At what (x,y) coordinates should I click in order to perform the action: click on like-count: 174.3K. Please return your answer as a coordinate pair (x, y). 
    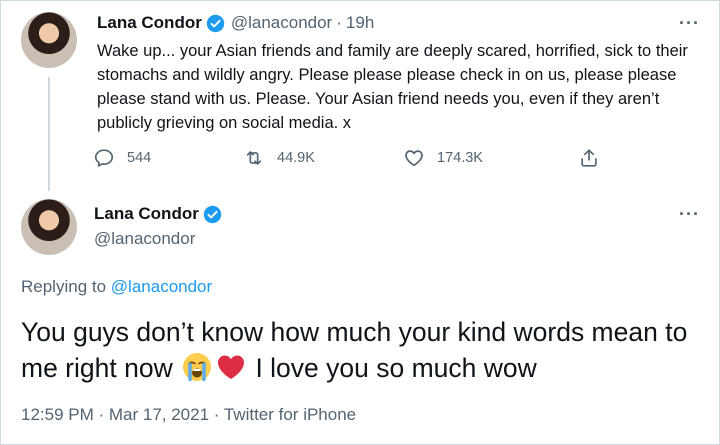
    Looking at the image, I should click on (460, 158).